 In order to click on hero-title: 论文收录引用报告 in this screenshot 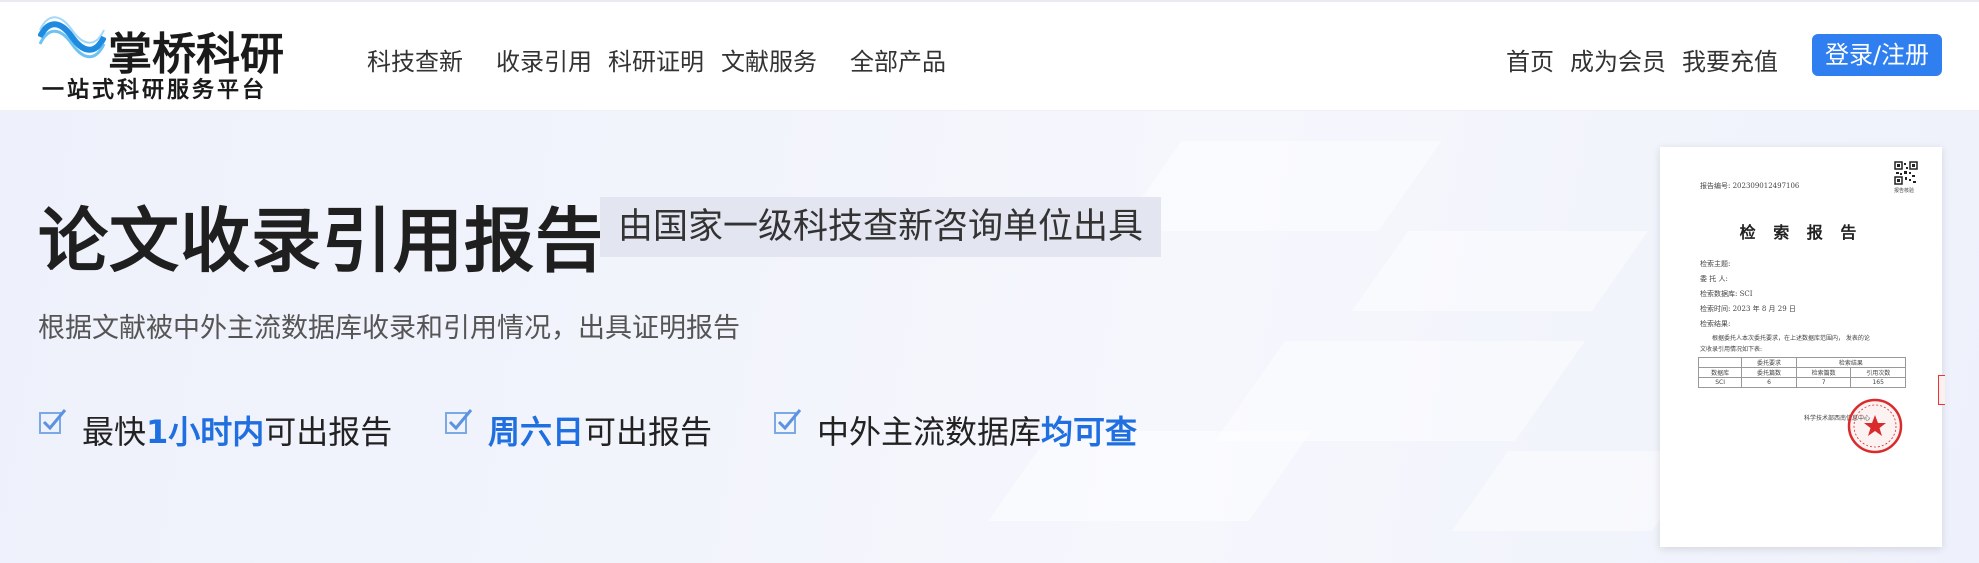, I will do `click(322, 241)`.